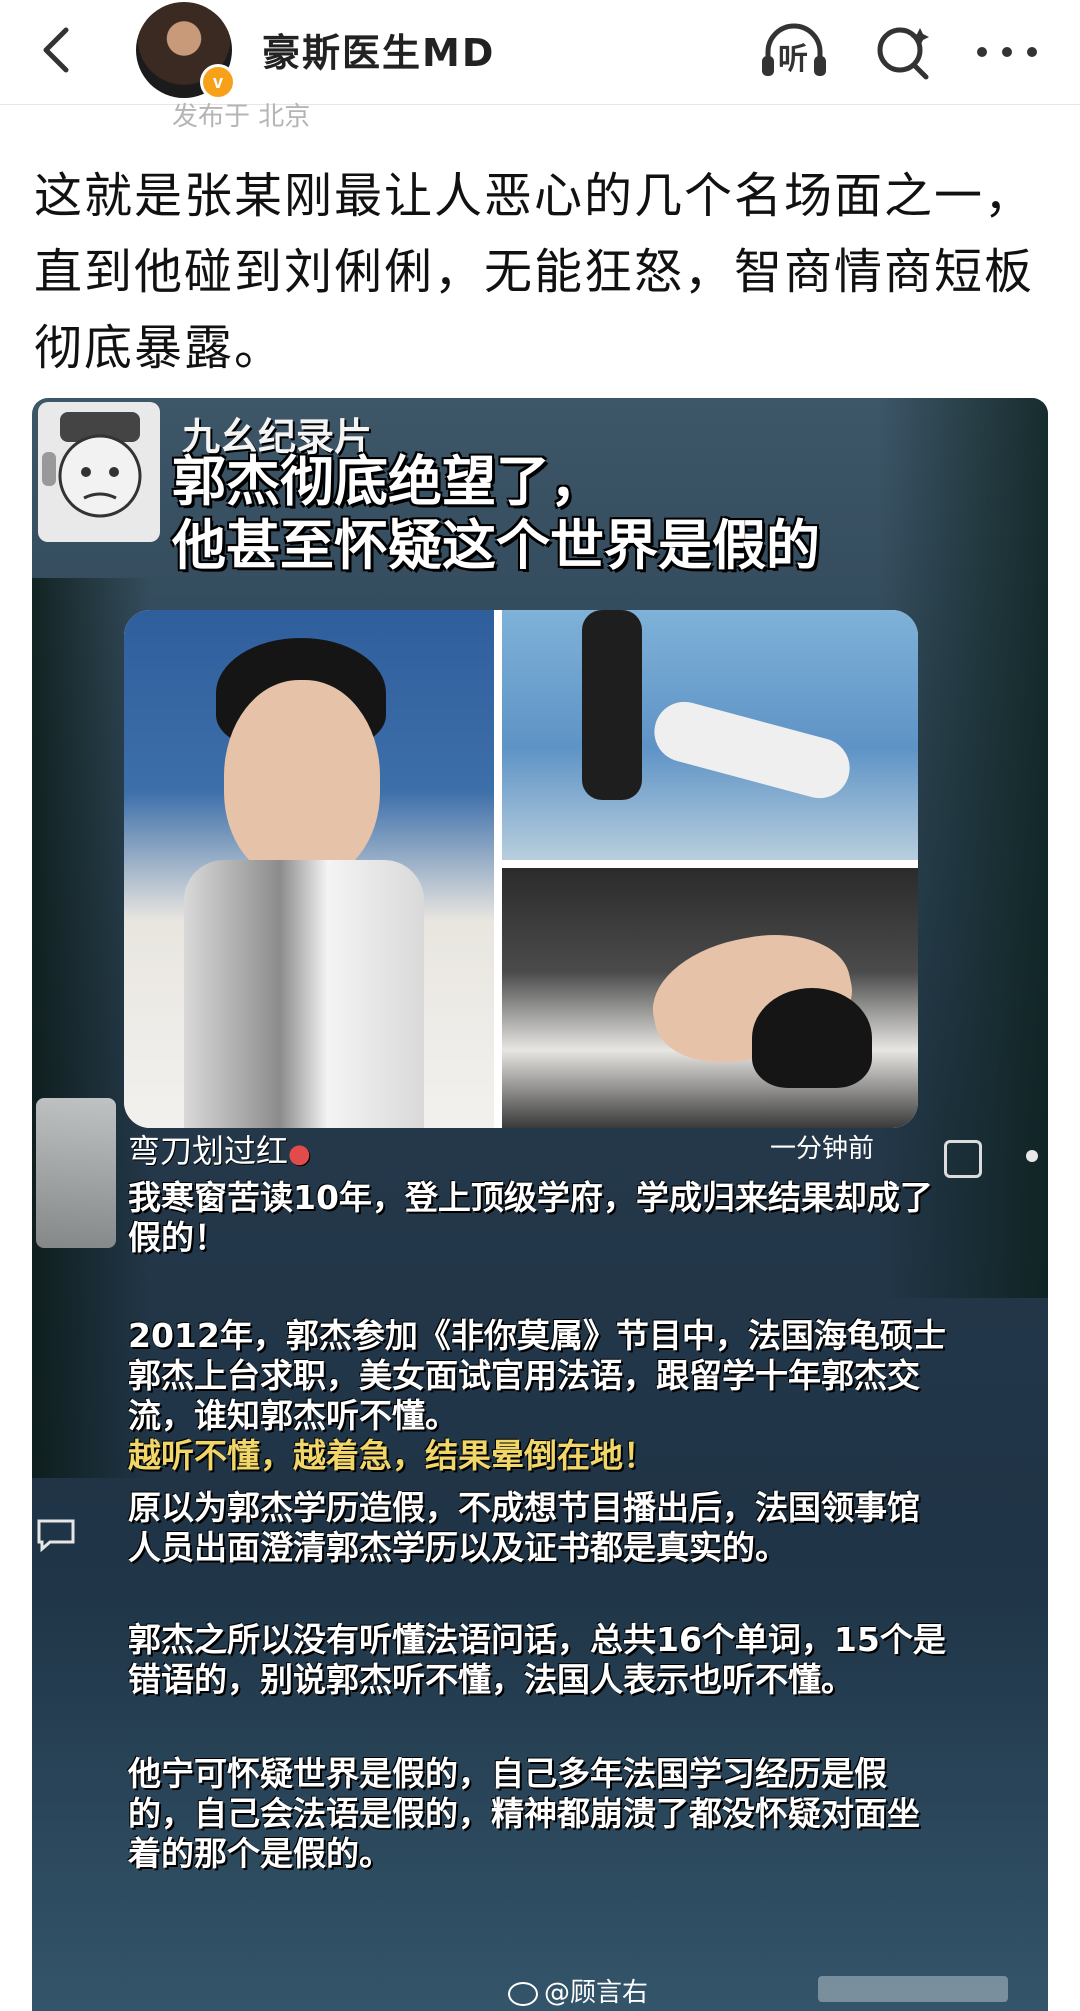 The image size is (1080, 2011). Describe the element at coordinates (612, 705) in the screenshot. I see `standing-person-shape` at that location.